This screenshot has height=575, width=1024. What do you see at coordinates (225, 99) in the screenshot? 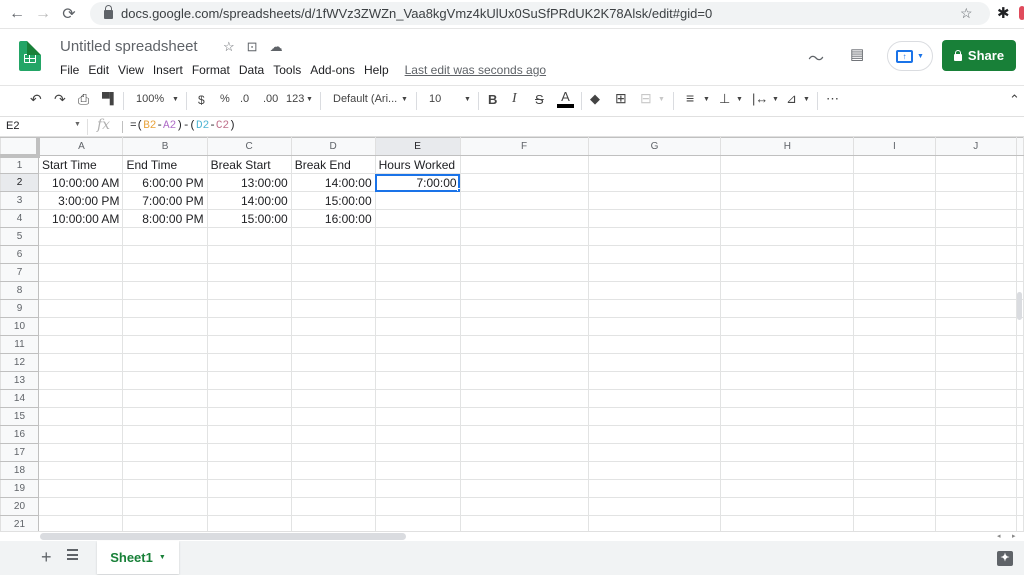
I see `percent-format-button: %` at bounding box center [225, 99].